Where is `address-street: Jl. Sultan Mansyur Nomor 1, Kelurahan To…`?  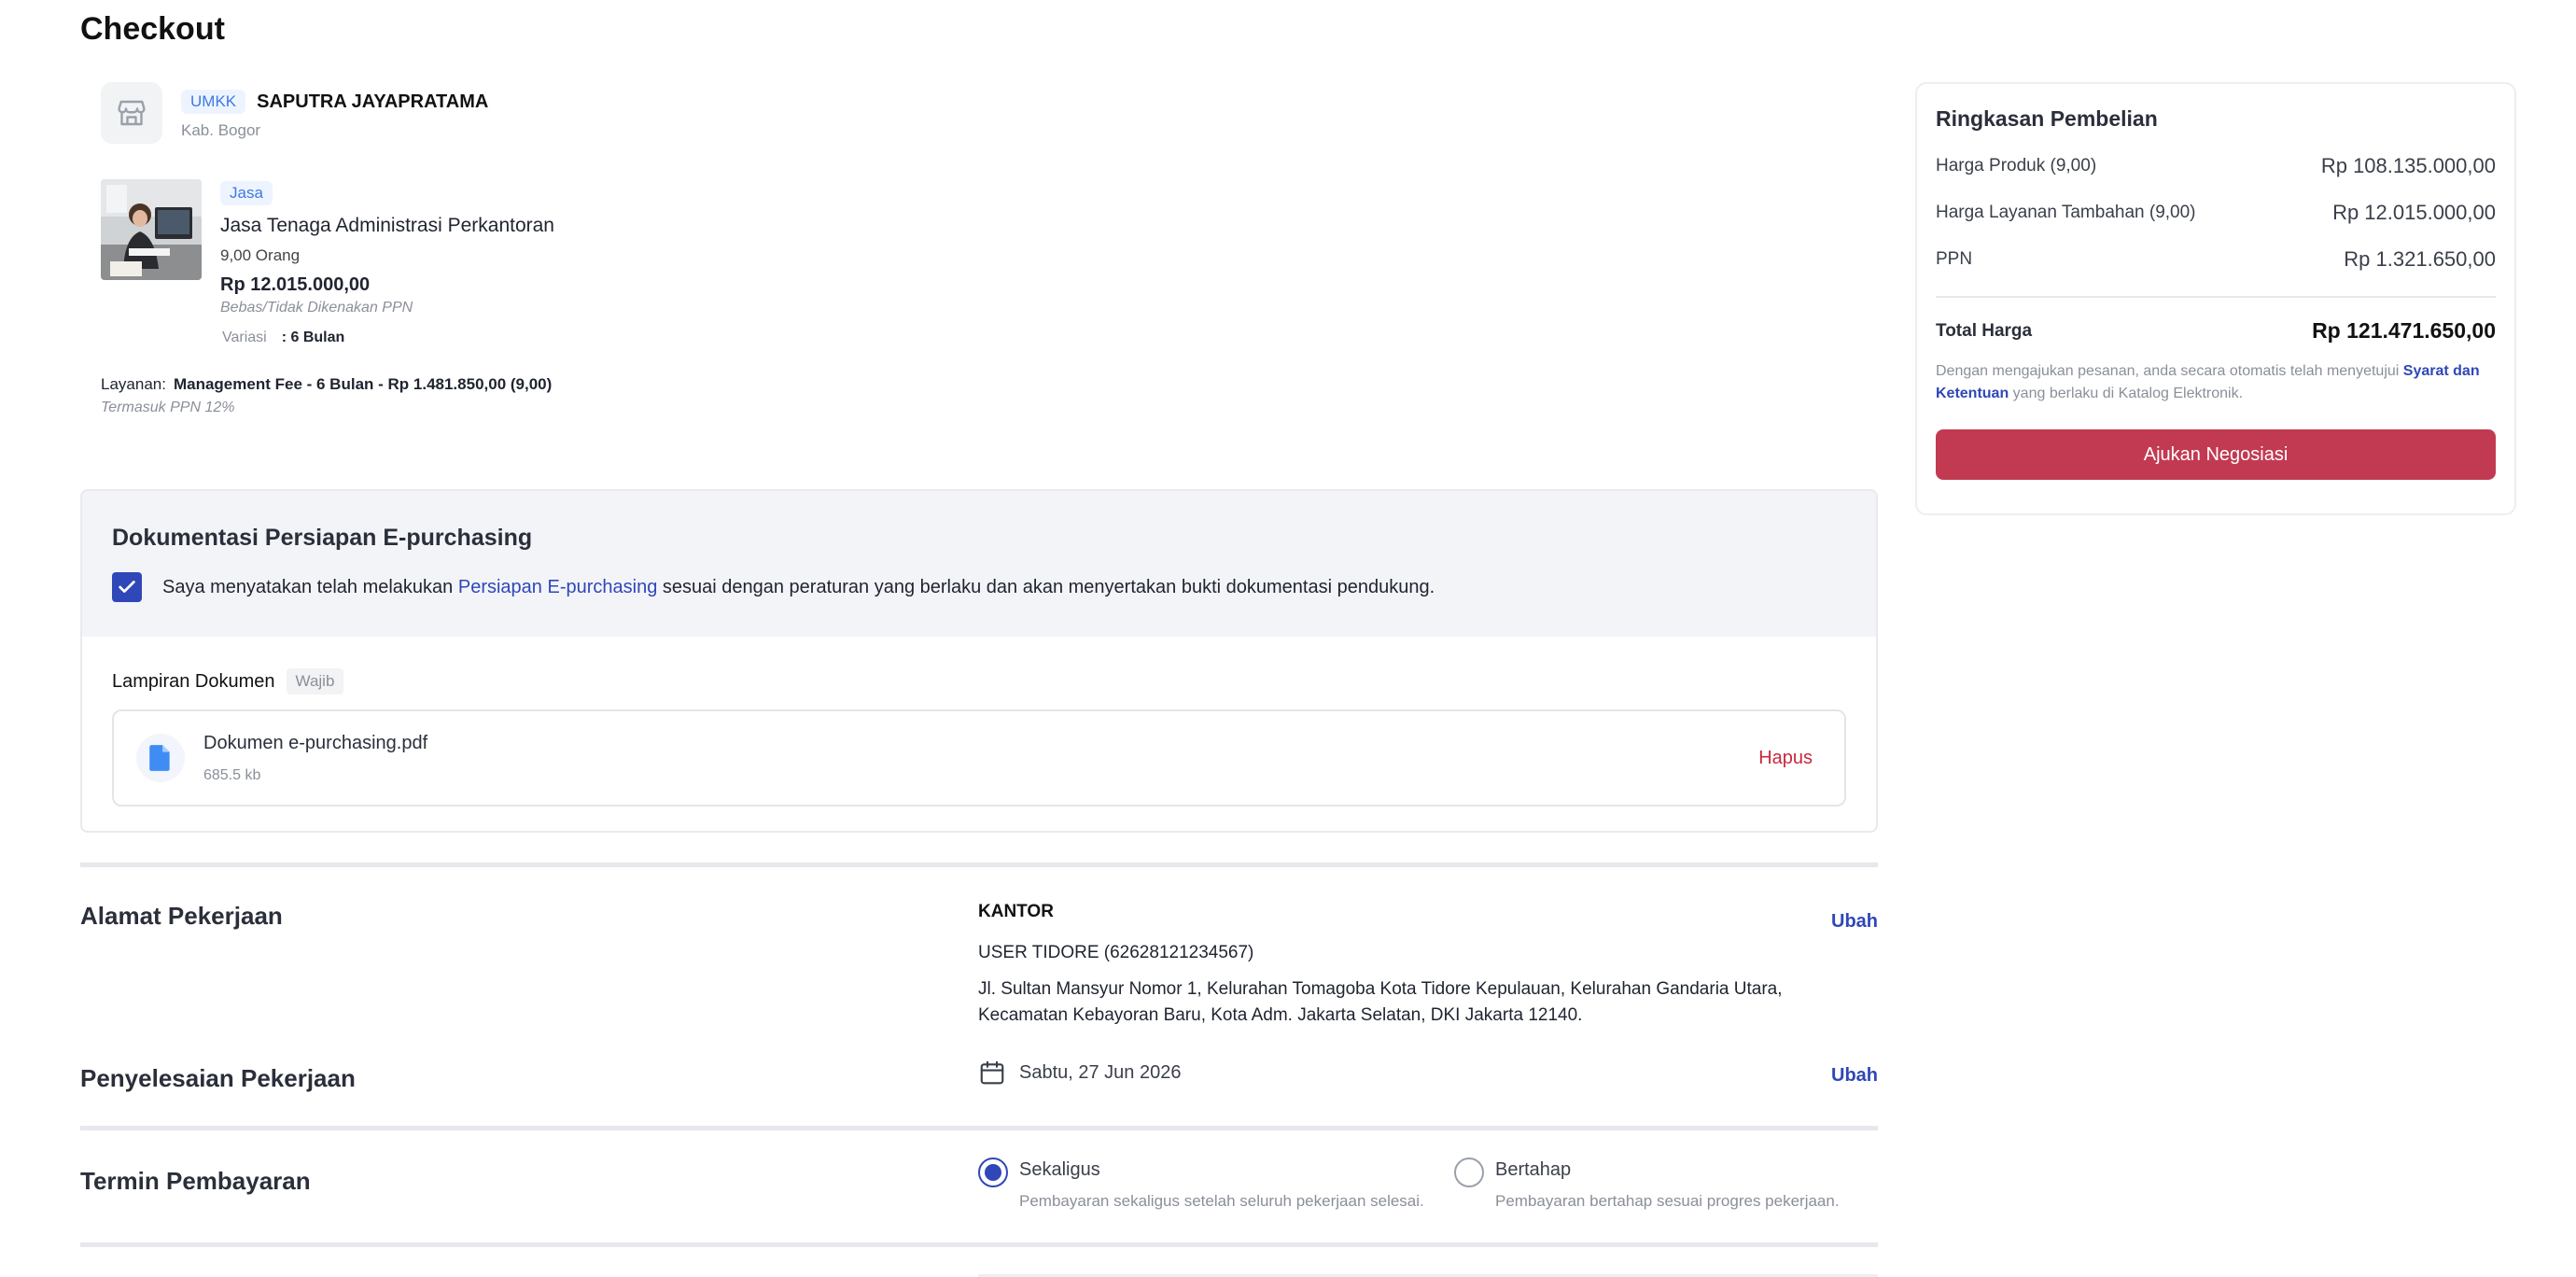 address-street: Jl. Sultan Mansyur Nomor 1, Kelurahan To… is located at coordinates (1380, 1002).